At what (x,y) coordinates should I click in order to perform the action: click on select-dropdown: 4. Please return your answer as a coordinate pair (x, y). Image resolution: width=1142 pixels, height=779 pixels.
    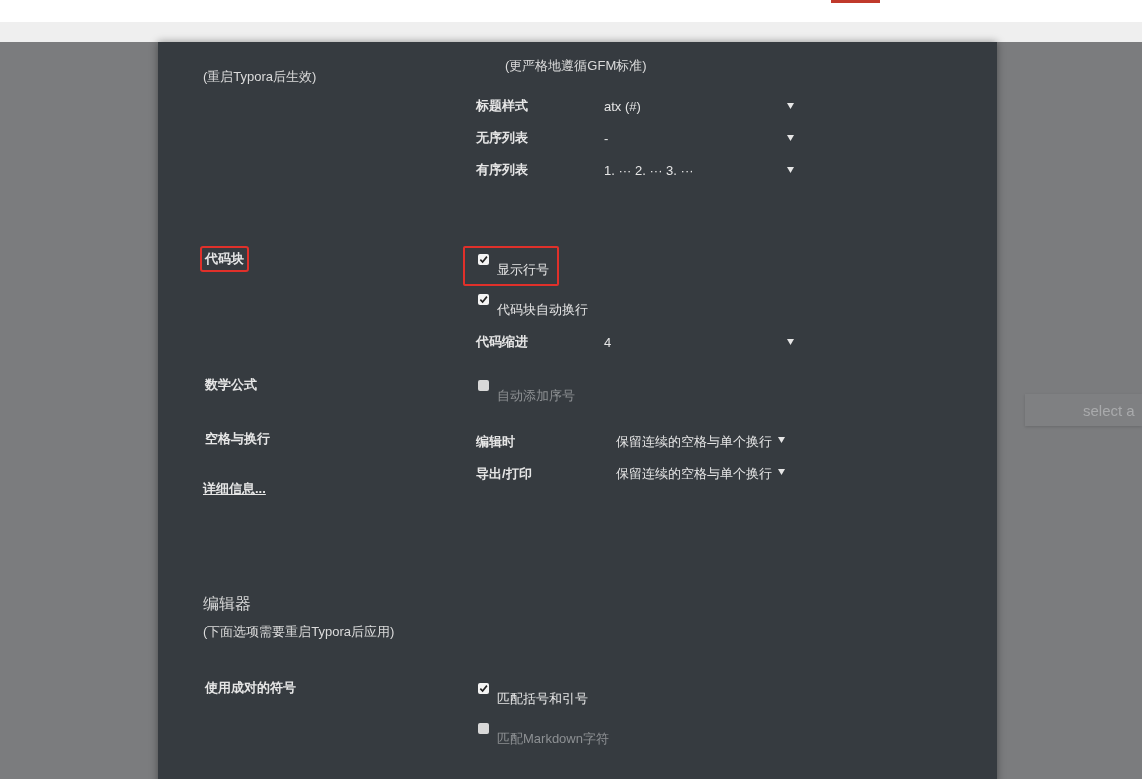
    Looking at the image, I should click on (699, 342).